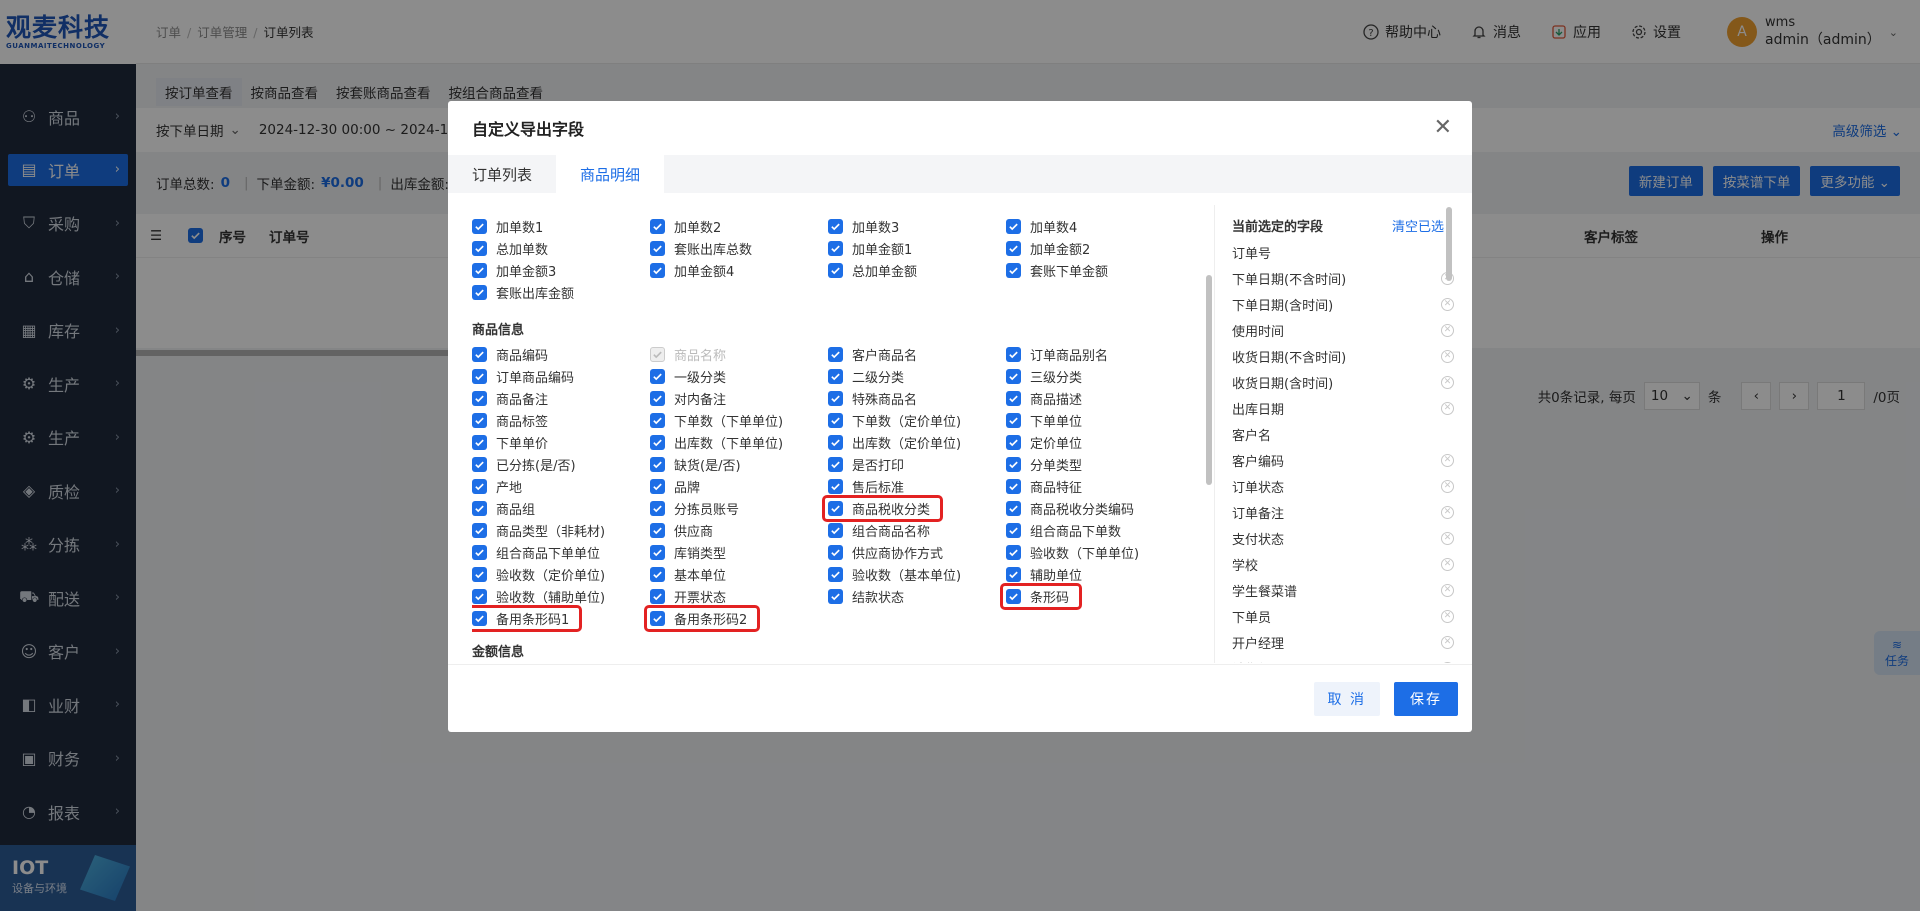 The height and width of the screenshot is (911, 1920). What do you see at coordinates (561, 270) in the screenshot?
I see `field-checkbox: 加单金额3` at bounding box center [561, 270].